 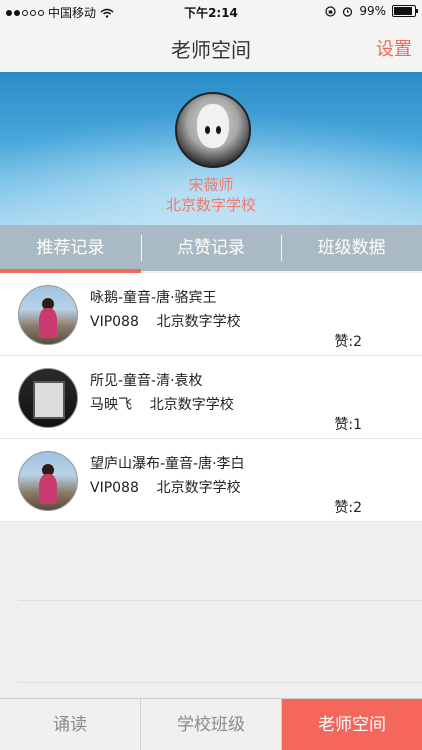 I want to click on status-bar: 中国移动 下午2:14 99%, so click(x=211, y=11).